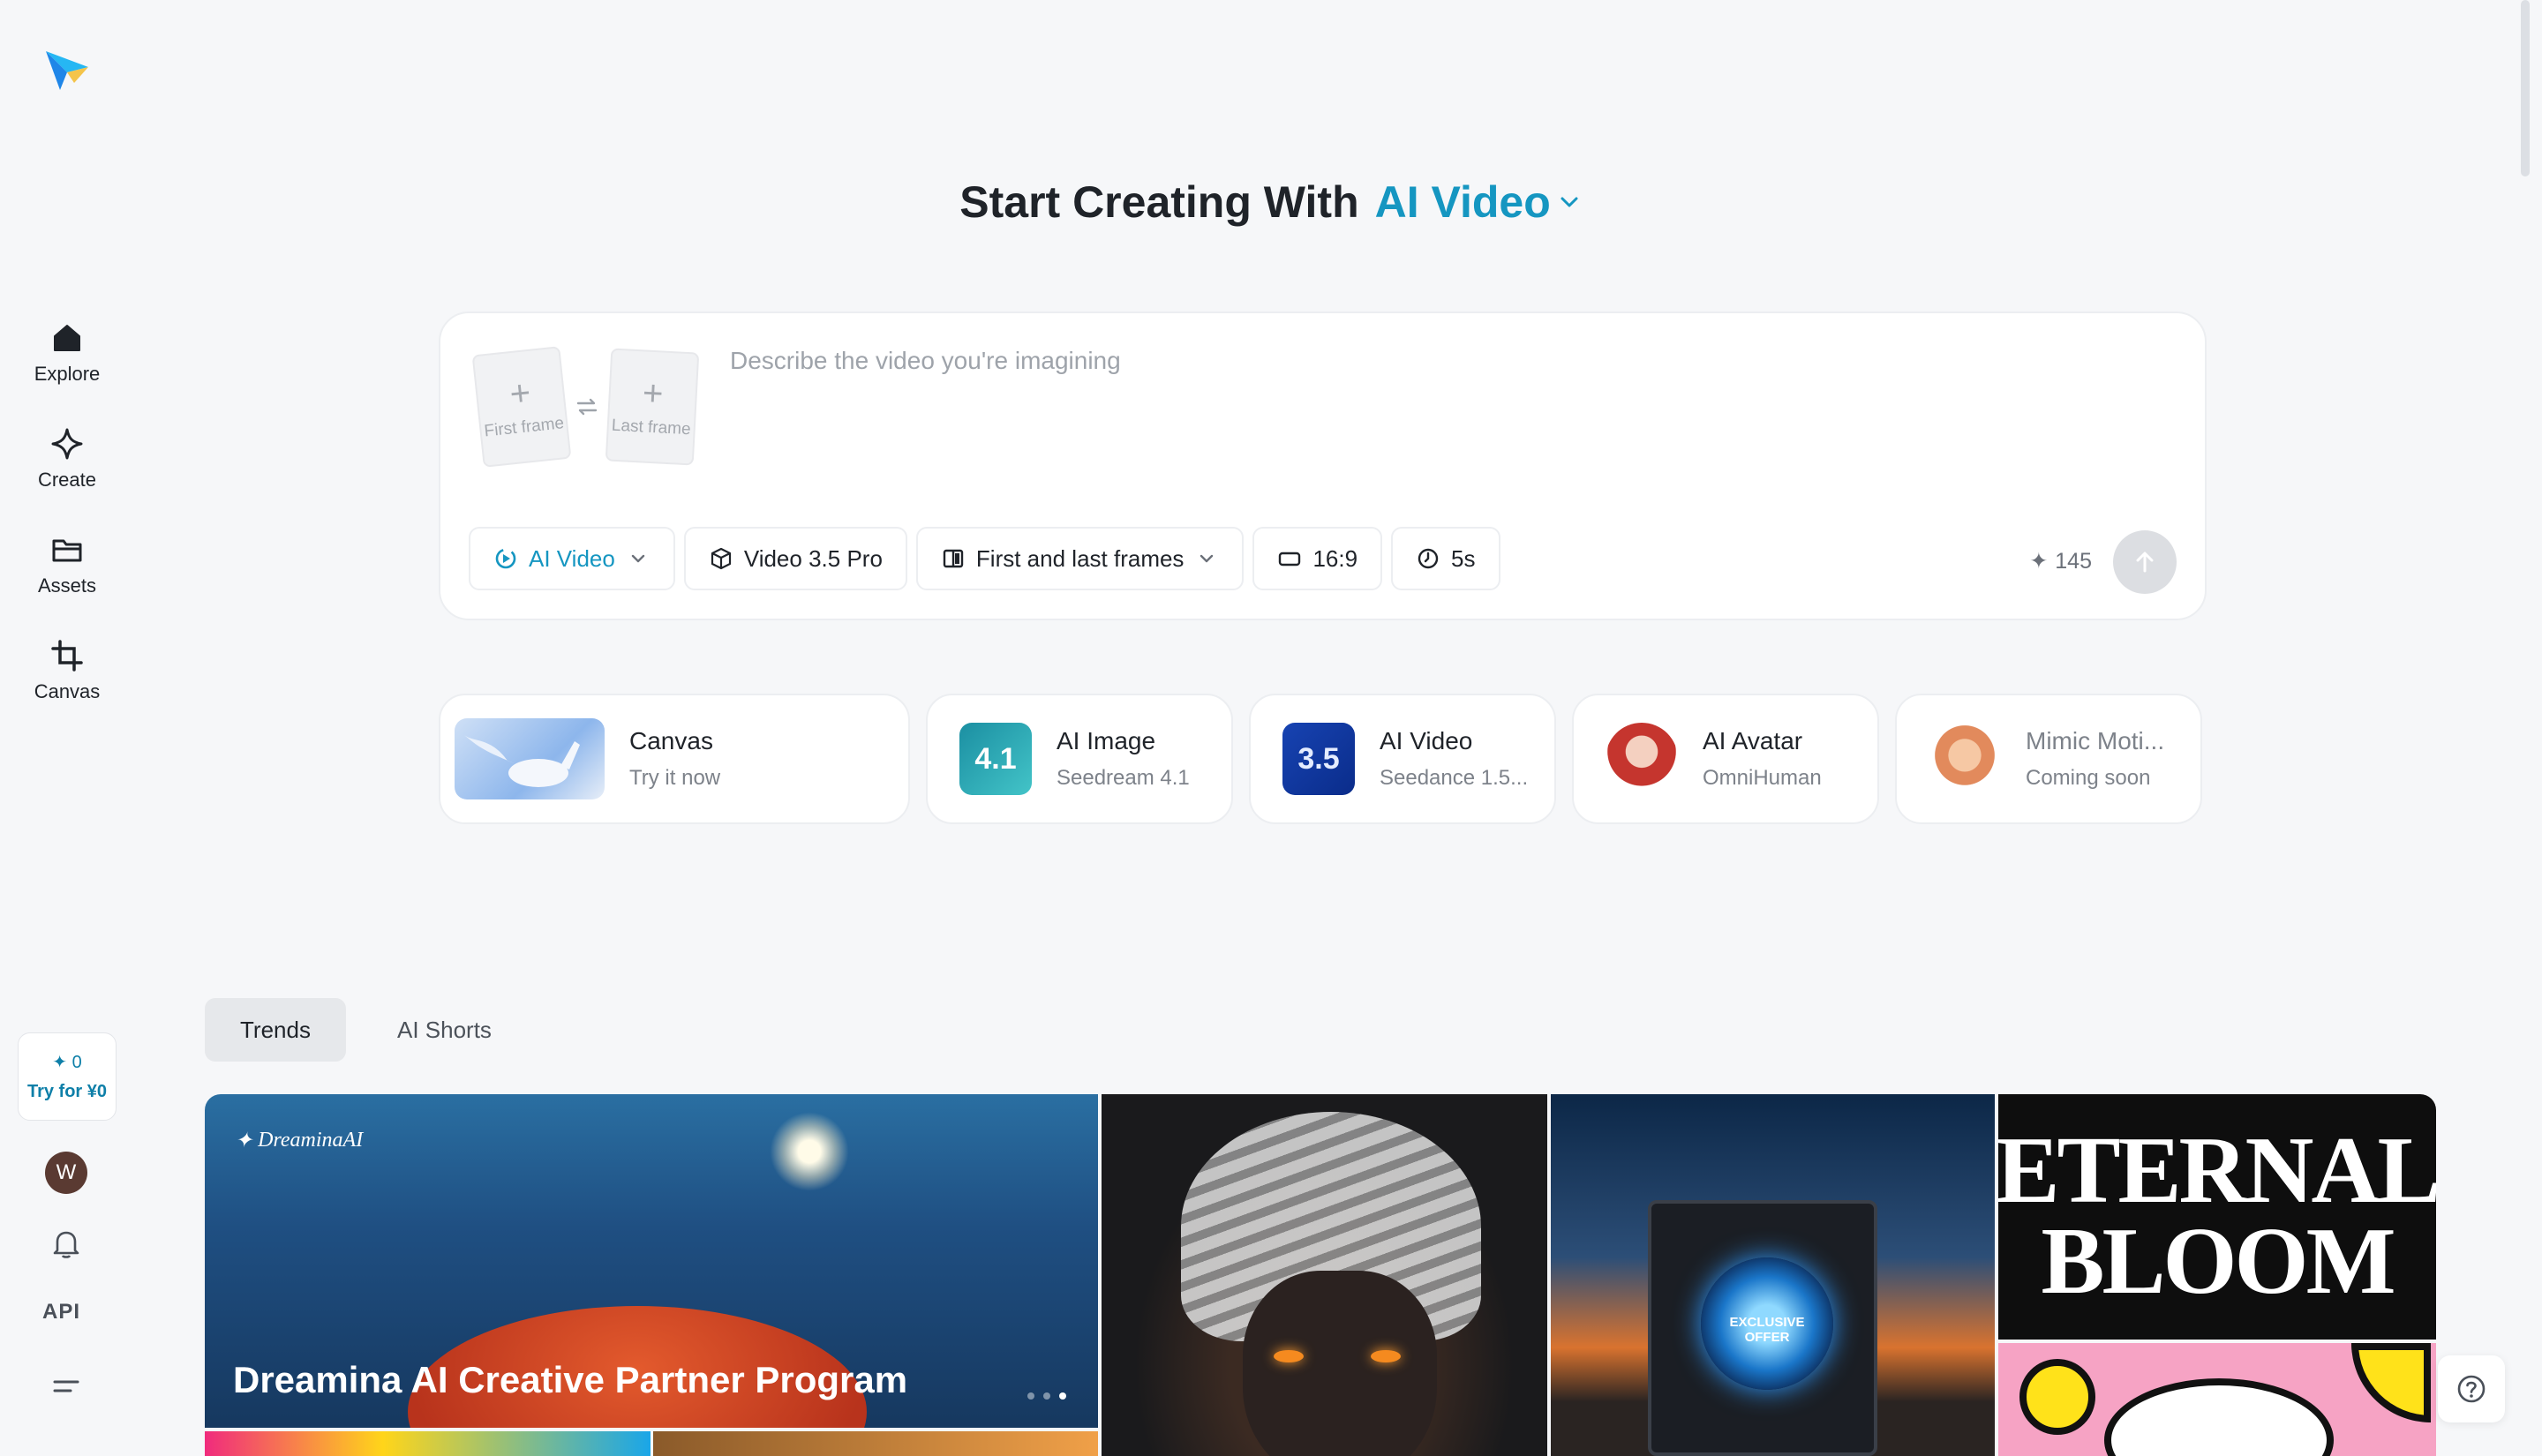  What do you see at coordinates (311, 1140) in the screenshot?
I see `brand-logo-text: DreaminaAI` at bounding box center [311, 1140].